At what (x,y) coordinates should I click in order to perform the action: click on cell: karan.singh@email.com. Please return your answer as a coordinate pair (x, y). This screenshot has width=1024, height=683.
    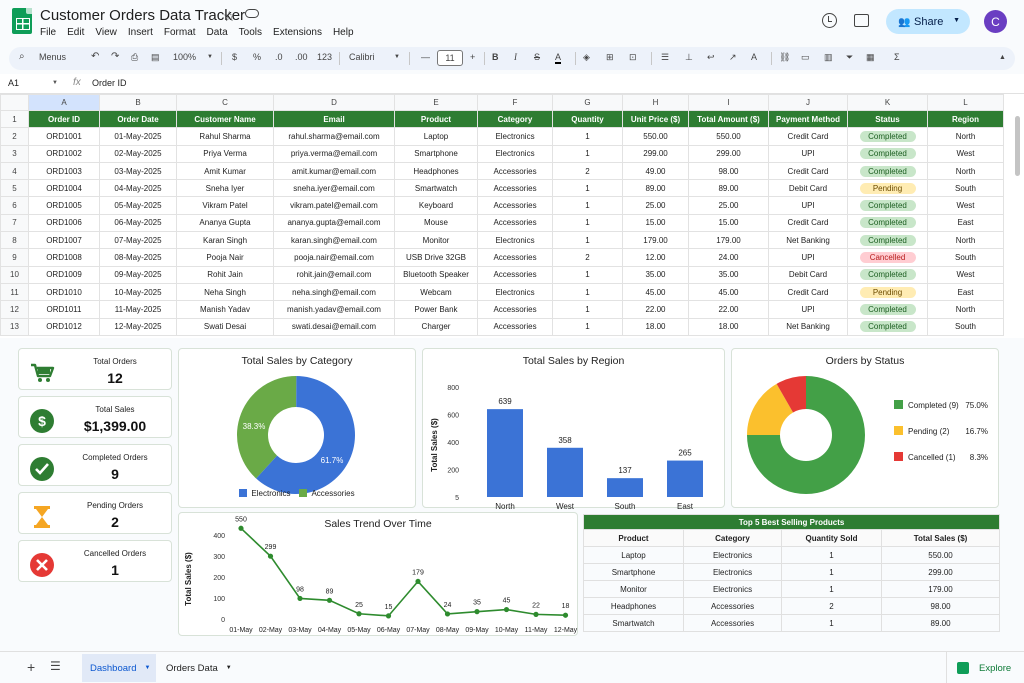
    Looking at the image, I should click on (334, 240).